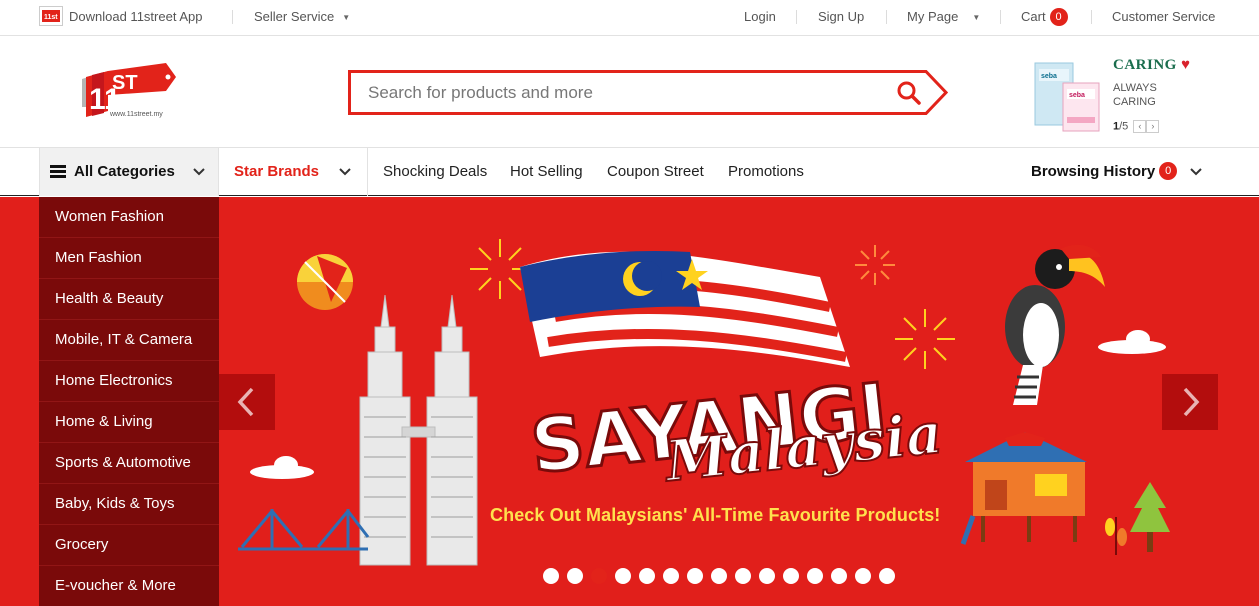 Image resolution: width=1259 pixels, height=606 pixels. Describe the element at coordinates (125, 83) in the screenshot. I see `svg-text: ST` at that location.